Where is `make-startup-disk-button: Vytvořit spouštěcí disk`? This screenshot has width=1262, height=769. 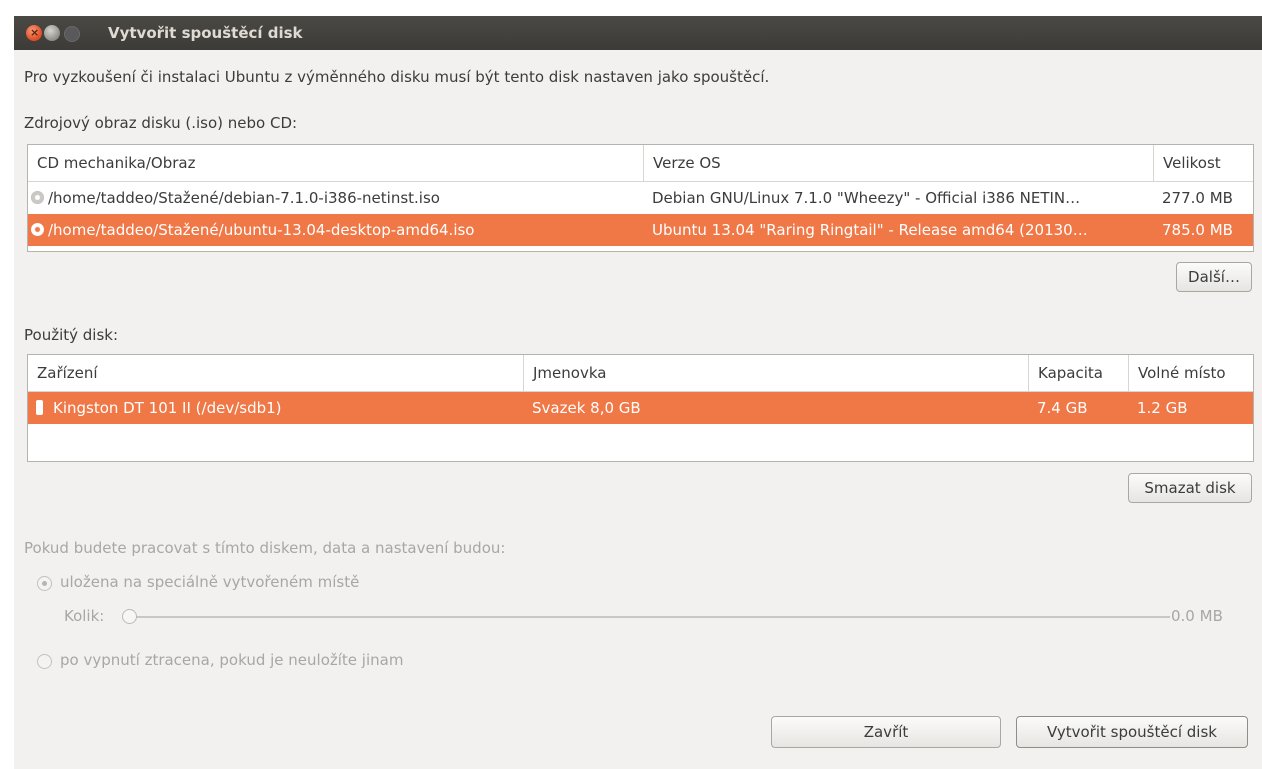 make-startup-disk-button: Vytvořit spouštěcí disk is located at coordinates (1132, 732).